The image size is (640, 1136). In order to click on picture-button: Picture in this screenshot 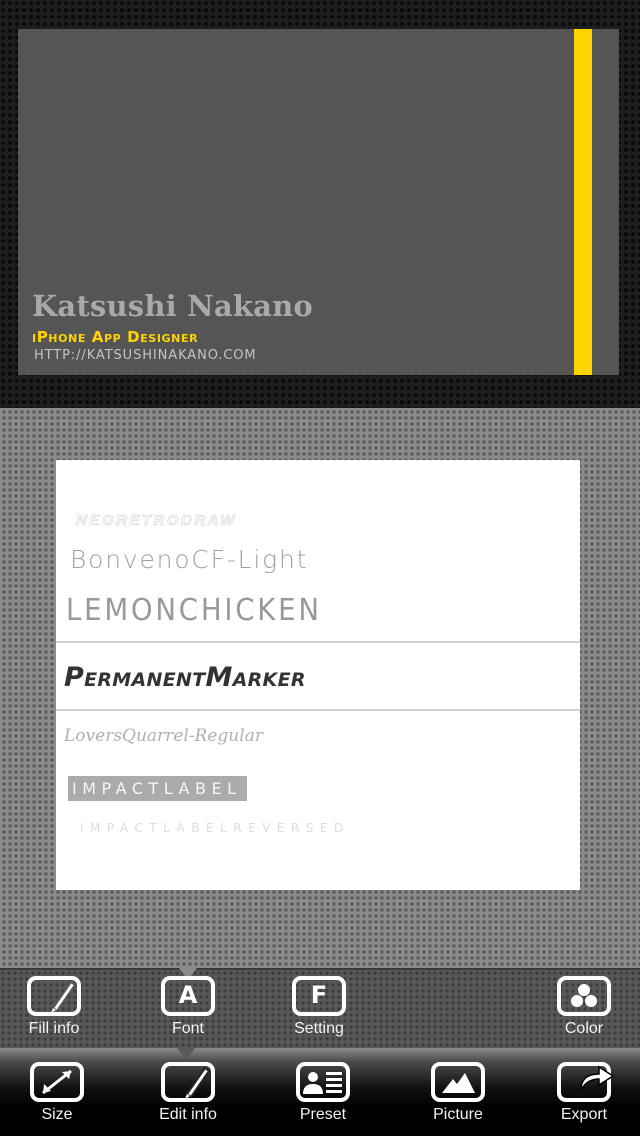, I will do `click(458, 1093)`.